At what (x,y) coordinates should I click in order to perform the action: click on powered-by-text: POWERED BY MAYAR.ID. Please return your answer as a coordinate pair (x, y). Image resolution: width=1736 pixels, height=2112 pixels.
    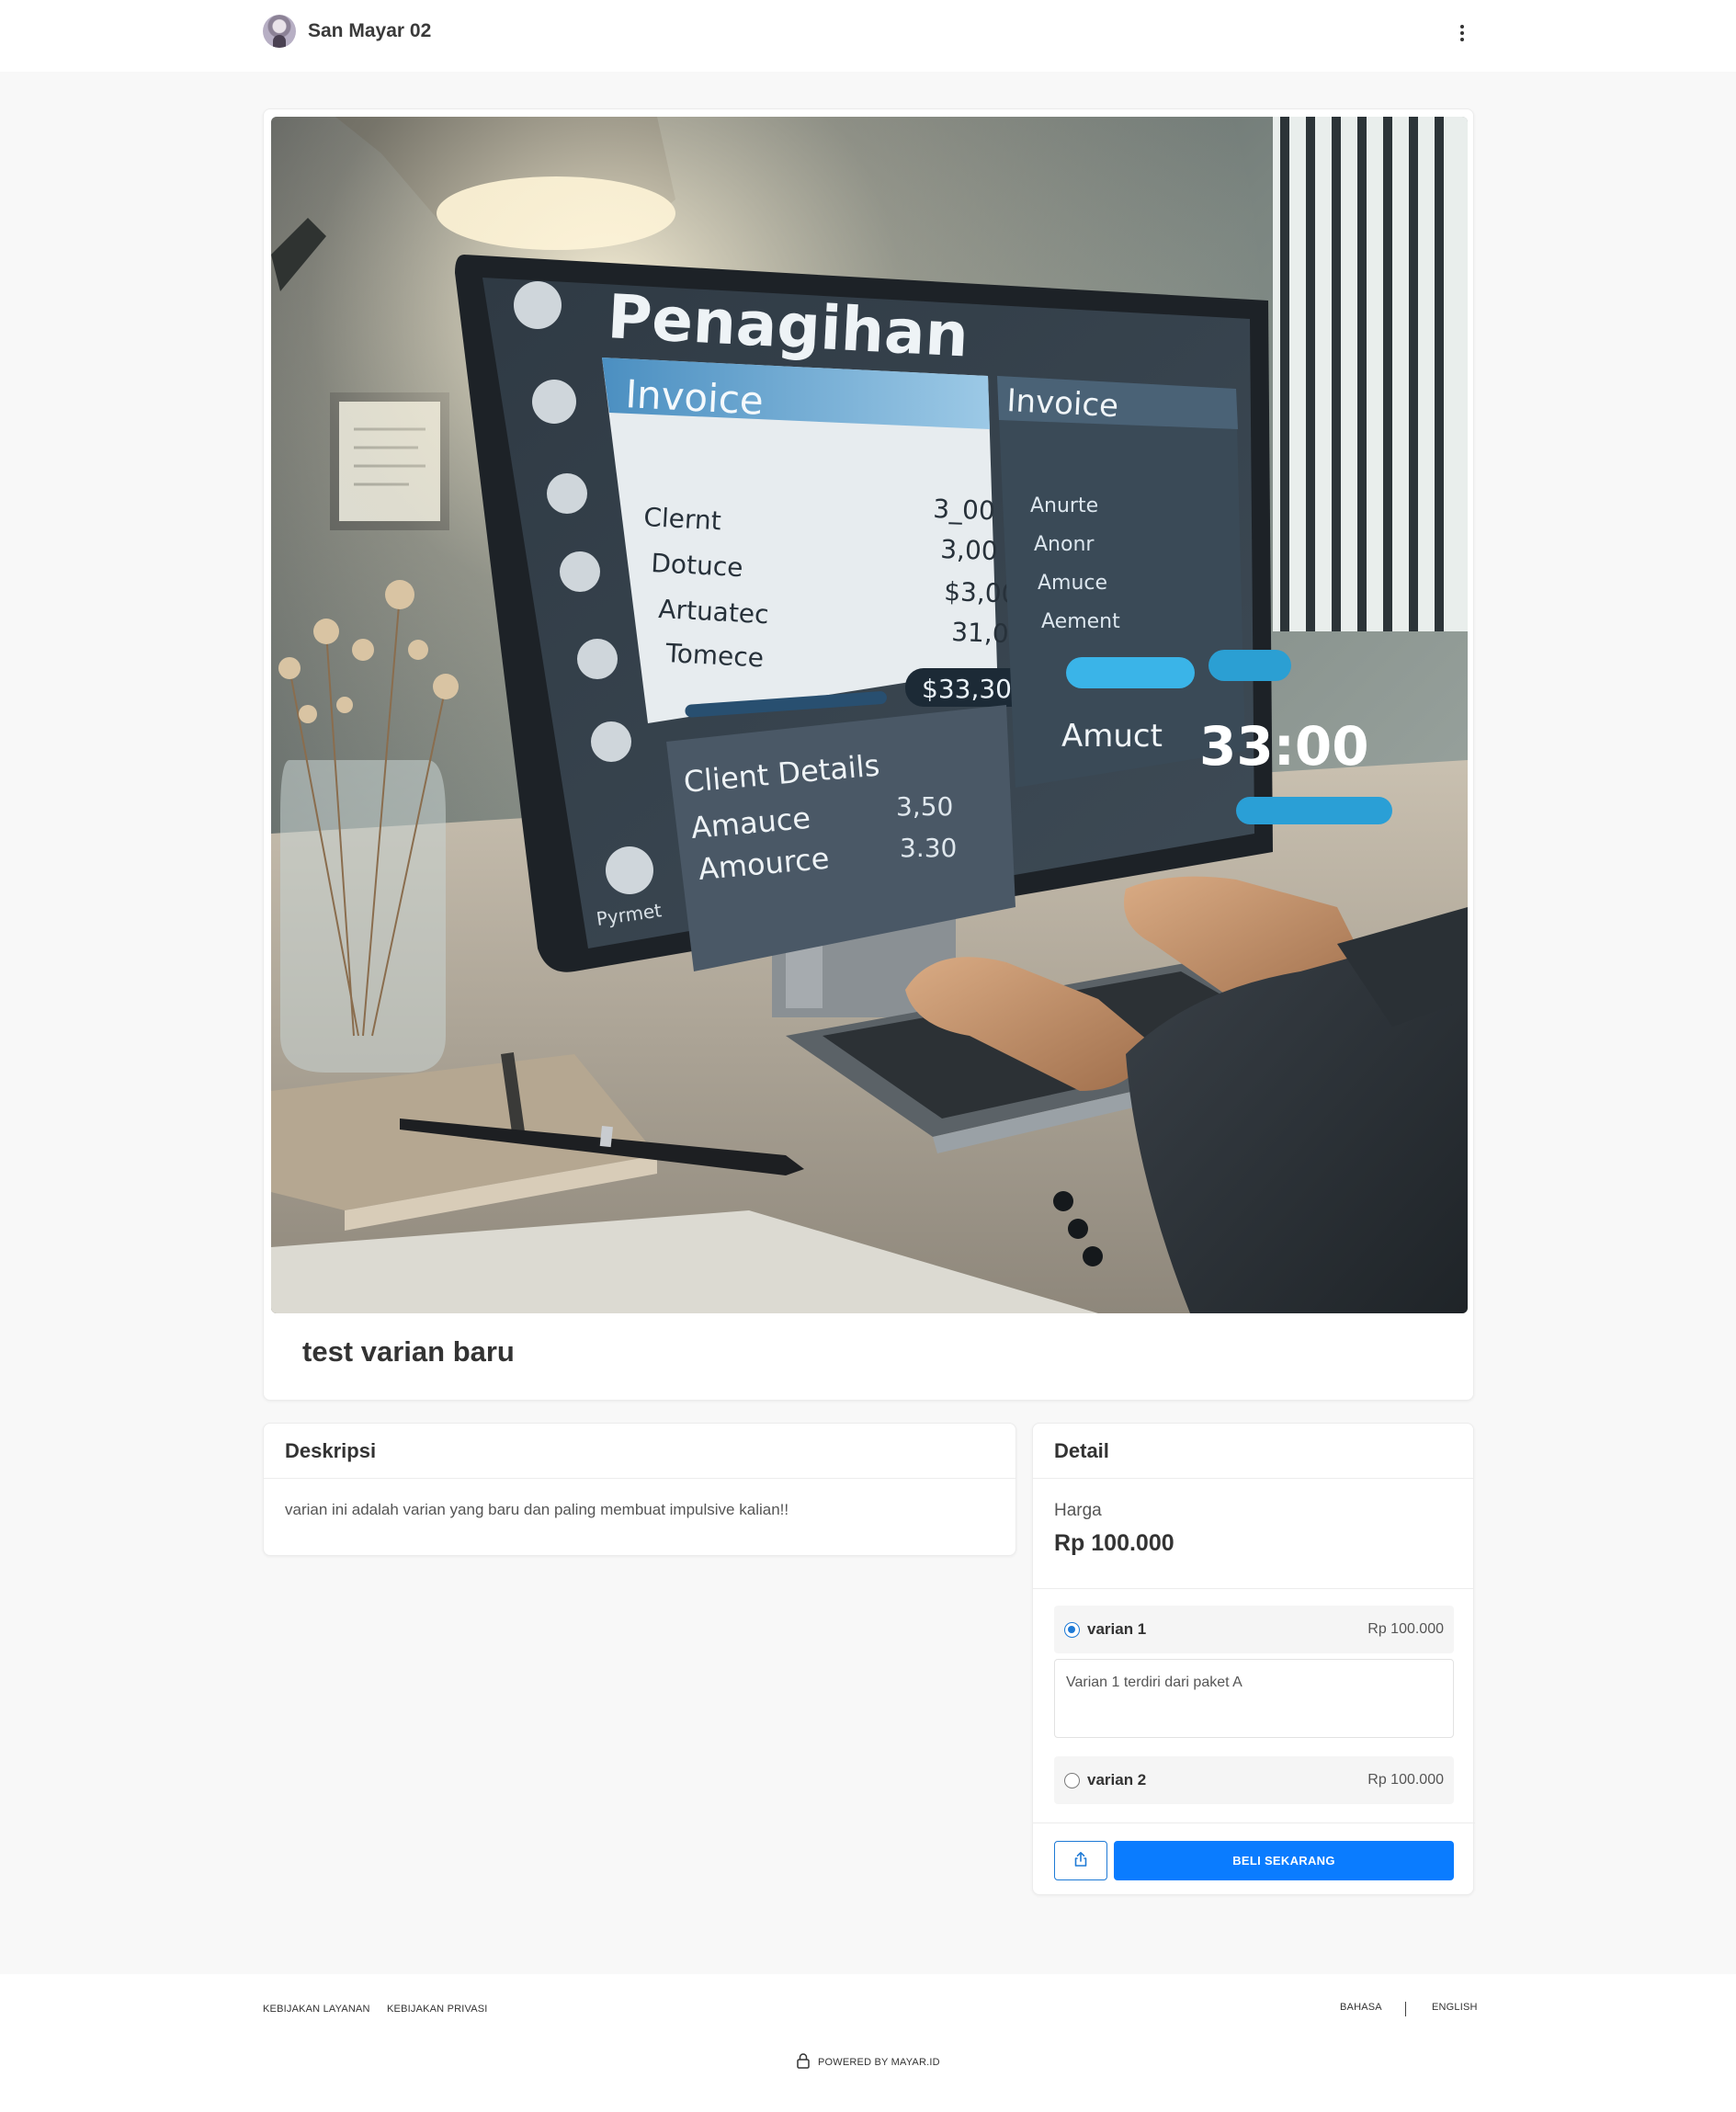
    Looking at the image, I should click on (879, 2062).